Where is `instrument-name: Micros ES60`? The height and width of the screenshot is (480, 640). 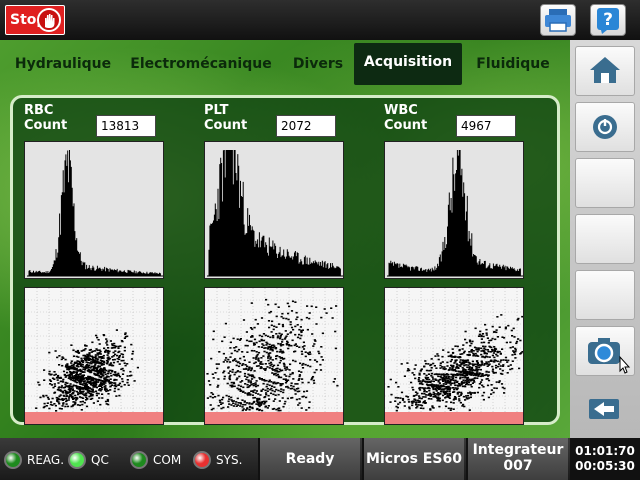 instrument-name: Micros ES60 is located at coordinates (413, 459).